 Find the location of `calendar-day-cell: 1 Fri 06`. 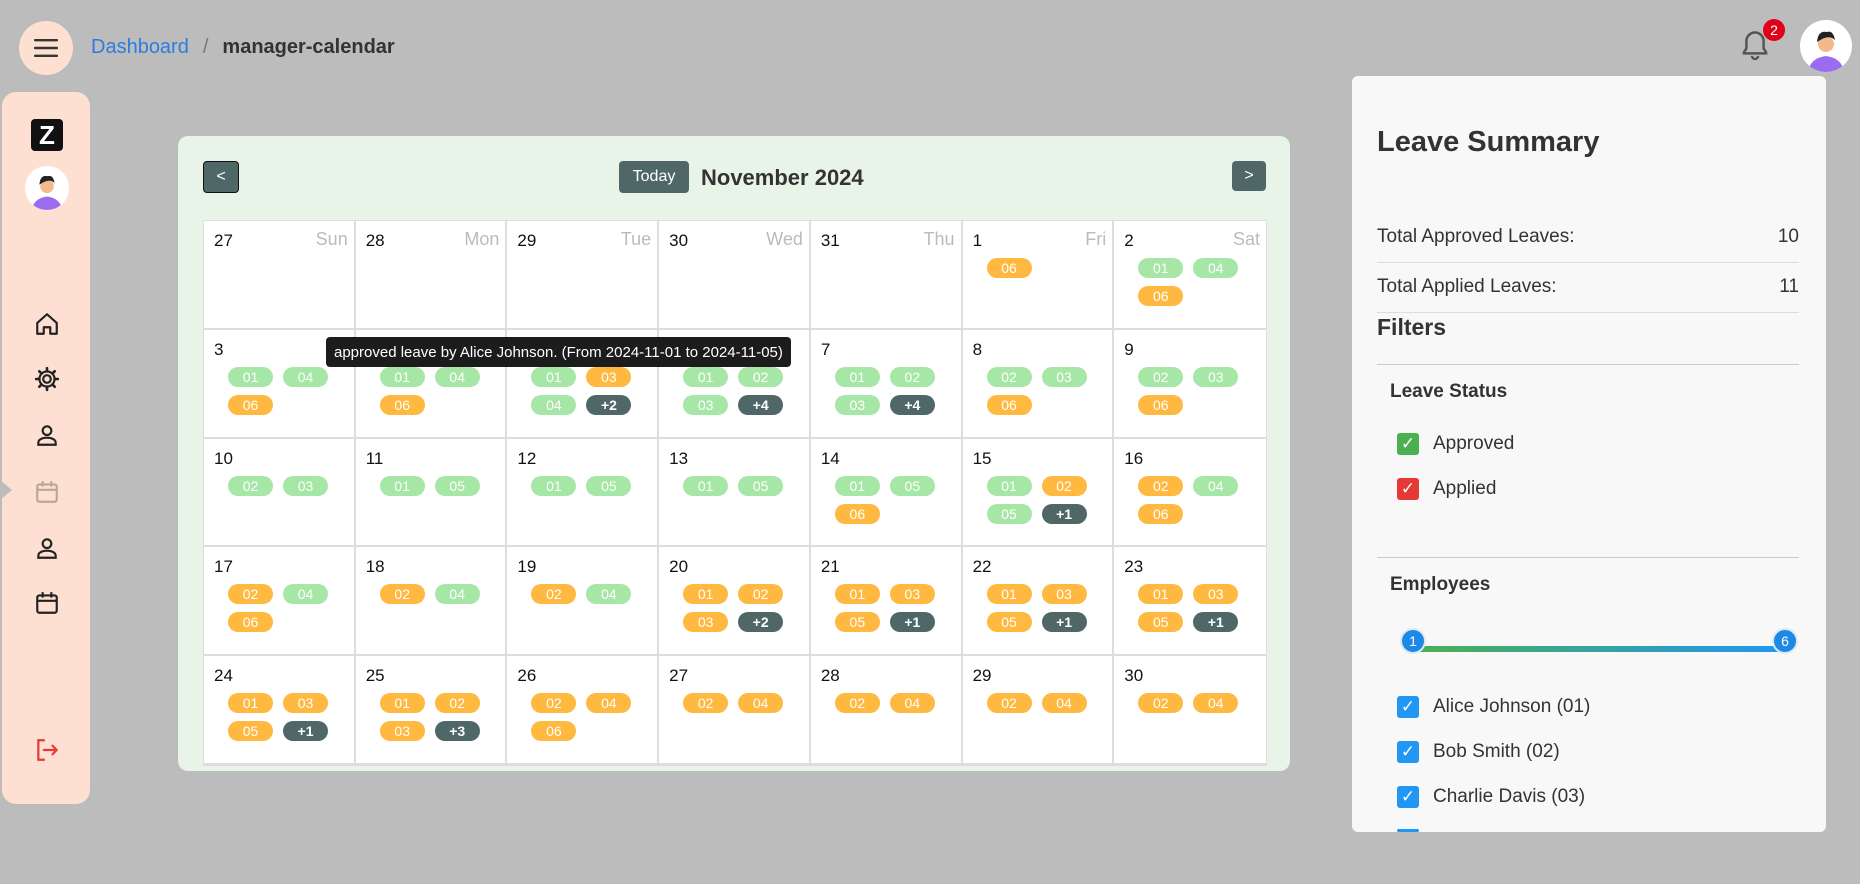

calendar-day-cell: 1 Fri 06 is located at coordinates (1038, 275).